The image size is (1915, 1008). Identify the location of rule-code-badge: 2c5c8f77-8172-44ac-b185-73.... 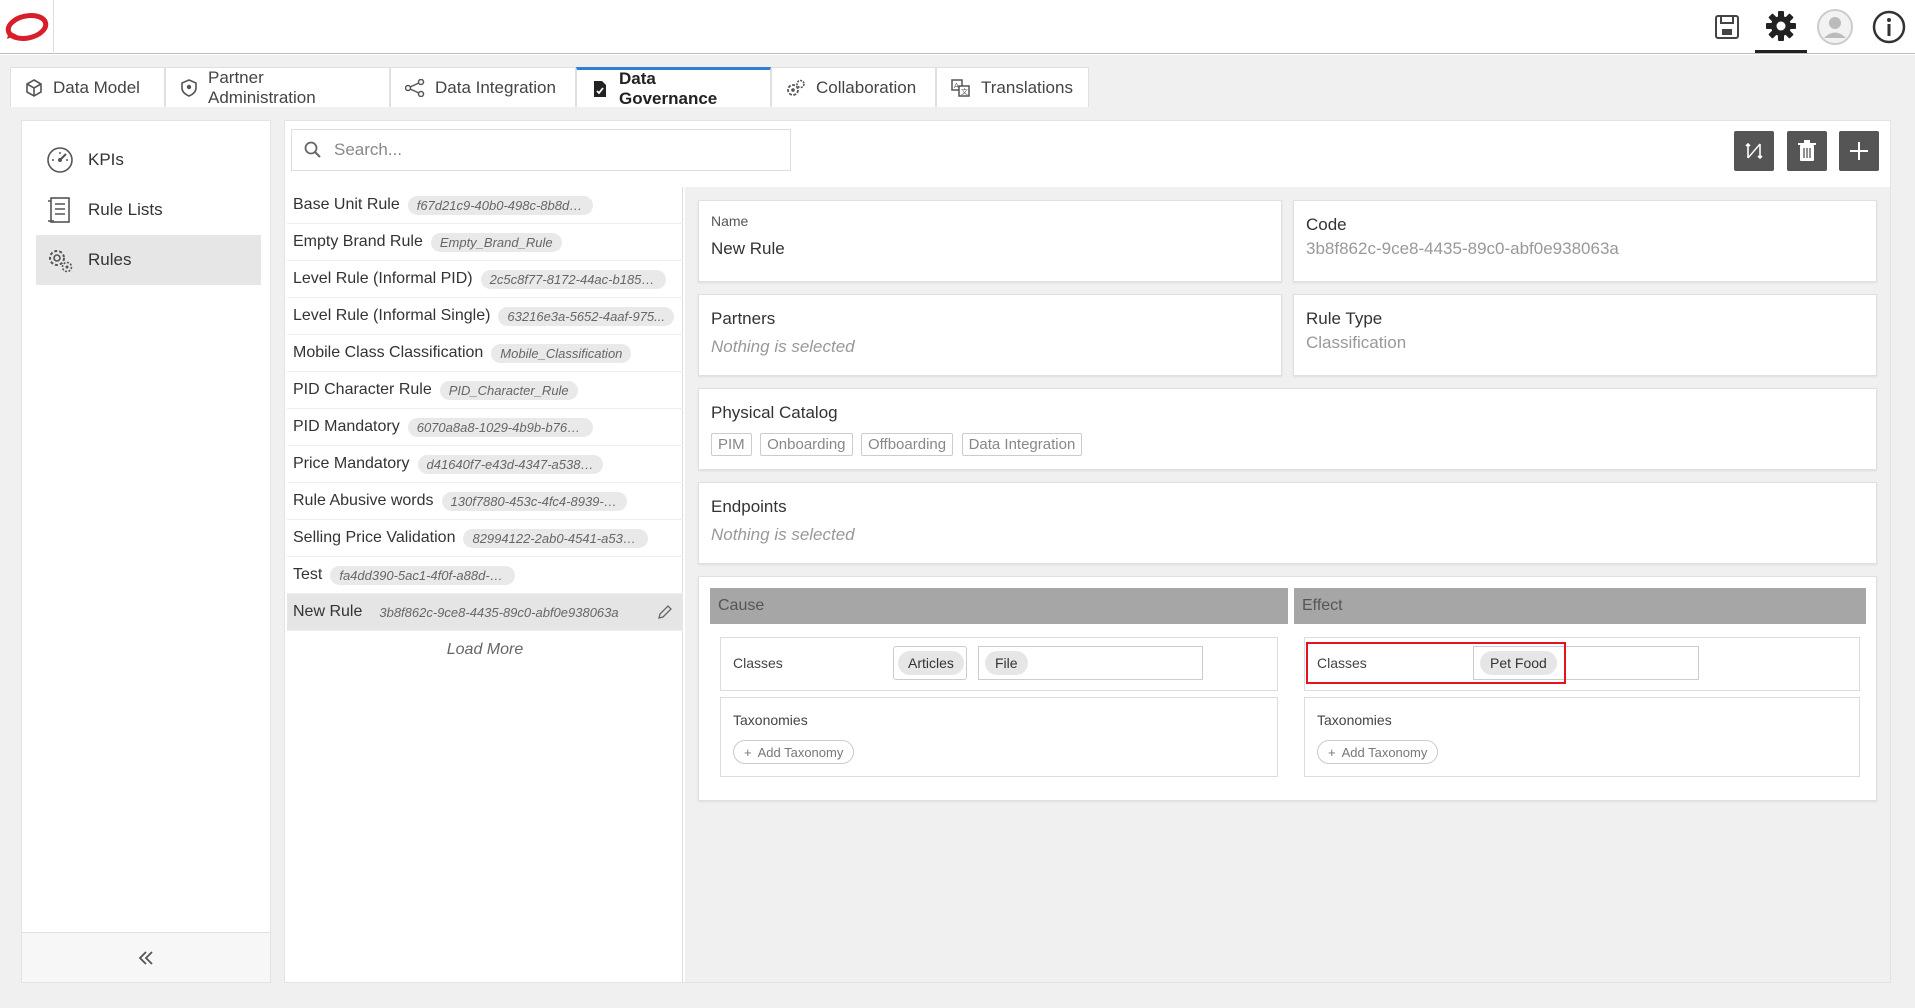
(573, 279).